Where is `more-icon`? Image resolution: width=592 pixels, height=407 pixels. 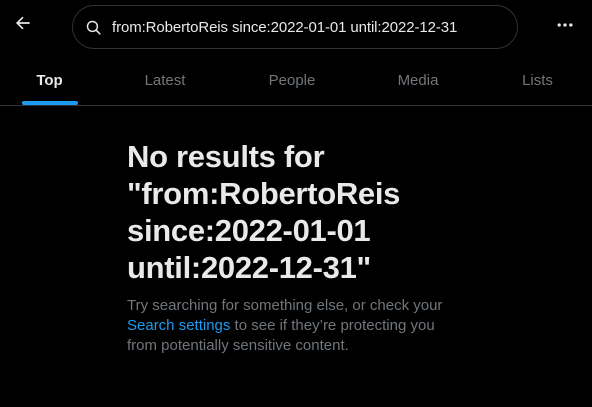
more-icon is located at coordinates (565, 27).